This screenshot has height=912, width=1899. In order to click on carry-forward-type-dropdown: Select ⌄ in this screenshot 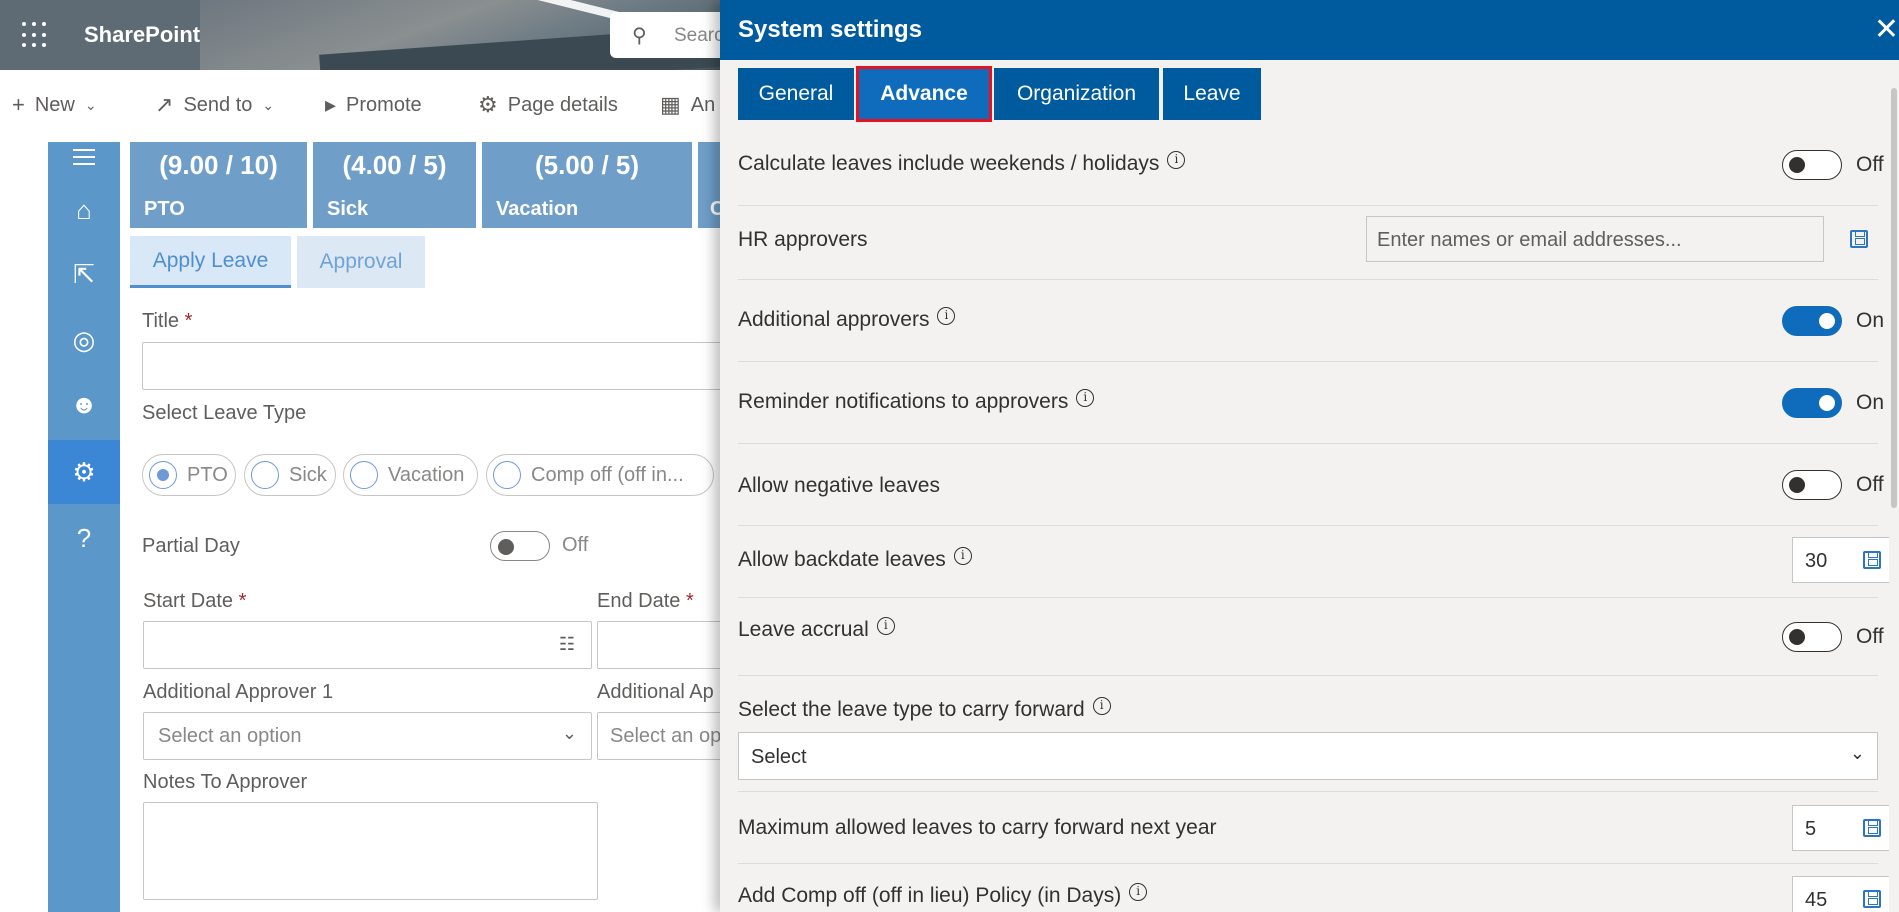, I will do `click(1308, 756)`.